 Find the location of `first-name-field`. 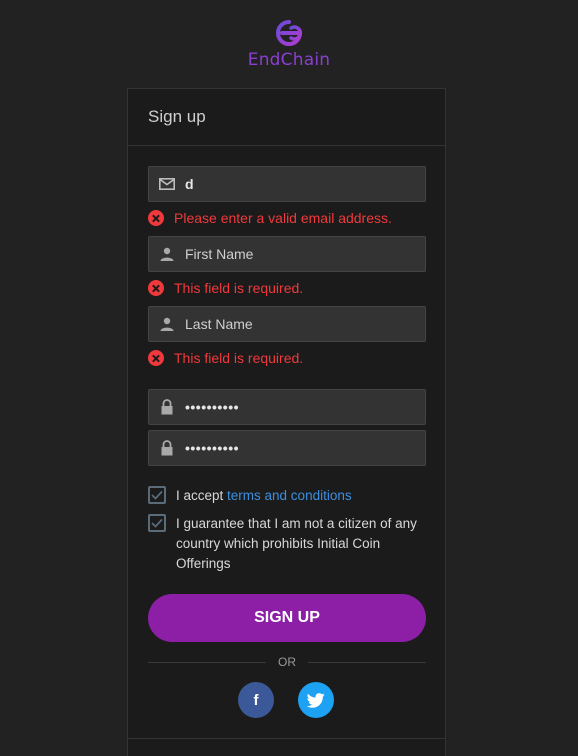

first-name-field is located at coordinates (287, 254).